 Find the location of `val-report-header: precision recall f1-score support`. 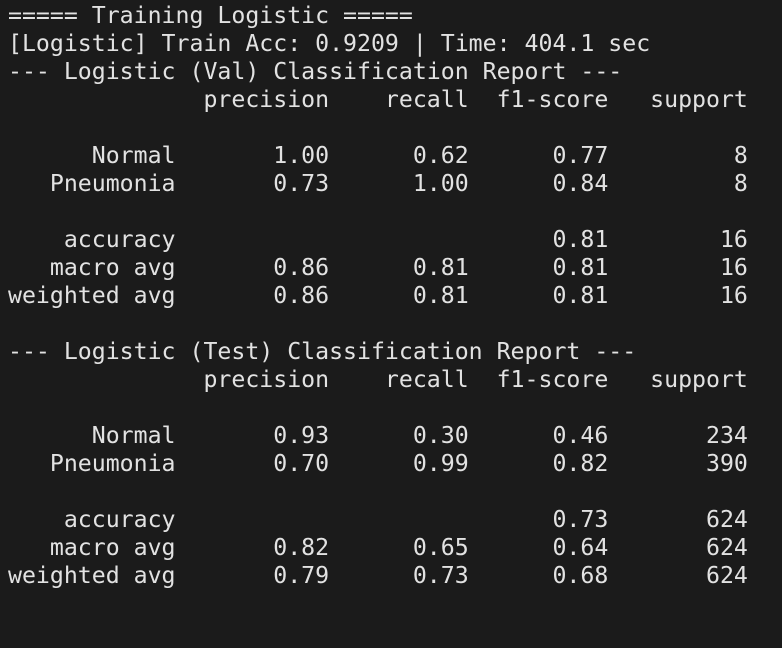

val-report-header: precision recall f1-score support is located at coordinates (378, 99).